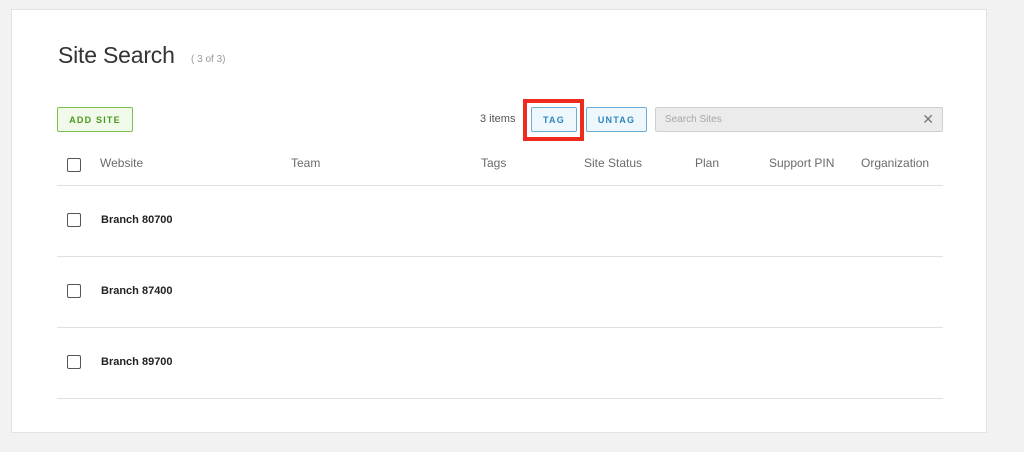 This screenshot has width=1024, height=452. What do you see at coordinates (928, 119) in the screenshot?
I see `close-icon: ✕` at bounding box center [928, 119].